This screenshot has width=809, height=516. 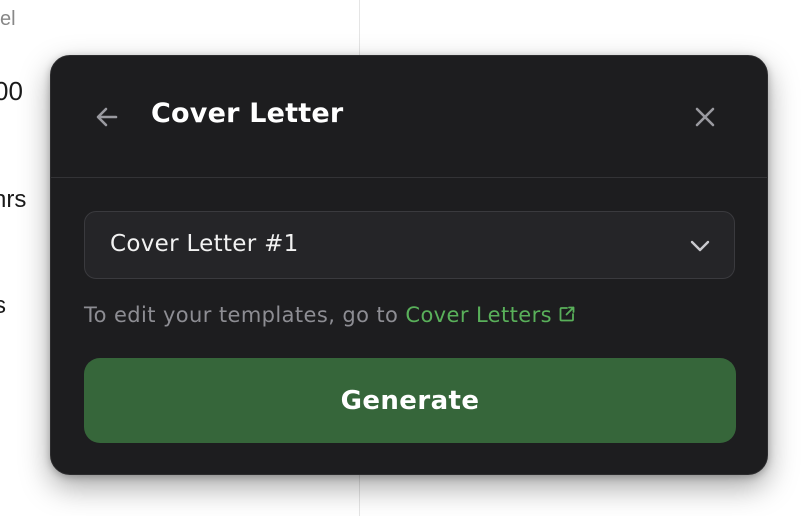 What do you see at coordinates (410, 400) in the screenshot?
I see `generate-button: Generate` at bounding box center [410, 400].